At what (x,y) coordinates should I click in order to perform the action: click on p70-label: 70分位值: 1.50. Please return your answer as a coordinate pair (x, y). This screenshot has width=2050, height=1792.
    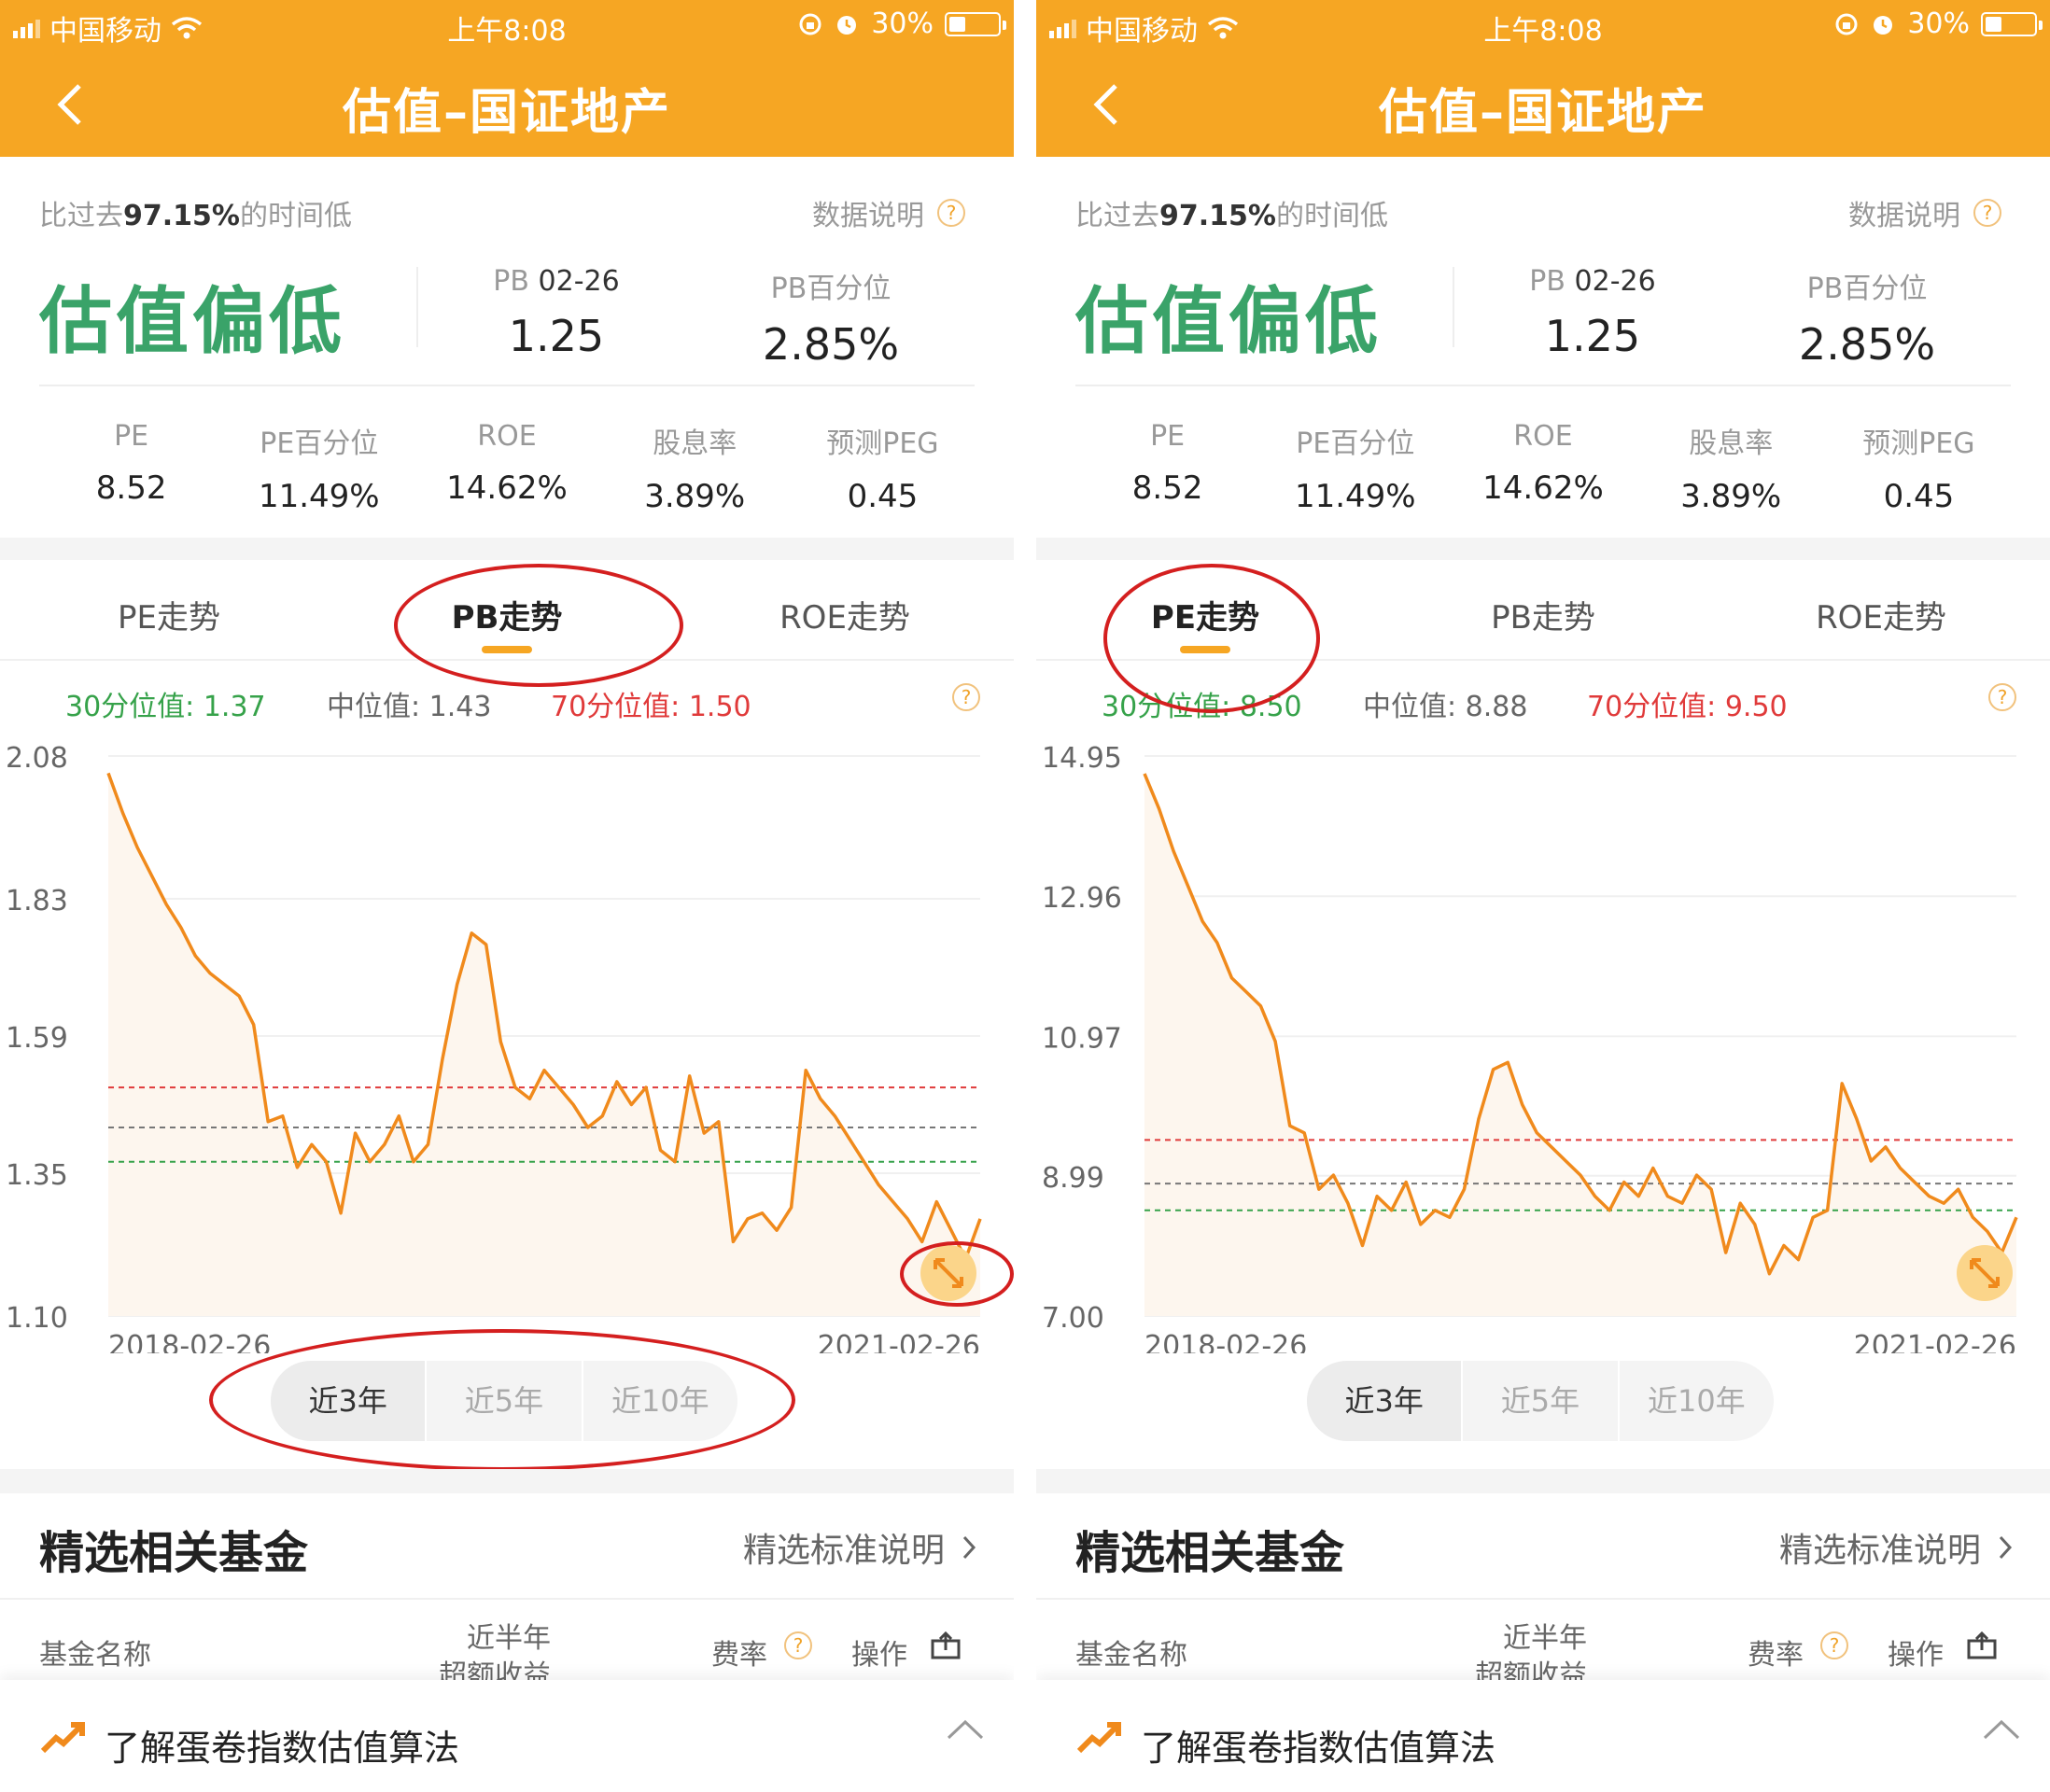
    Looking at the image, I should click on (651, 707).